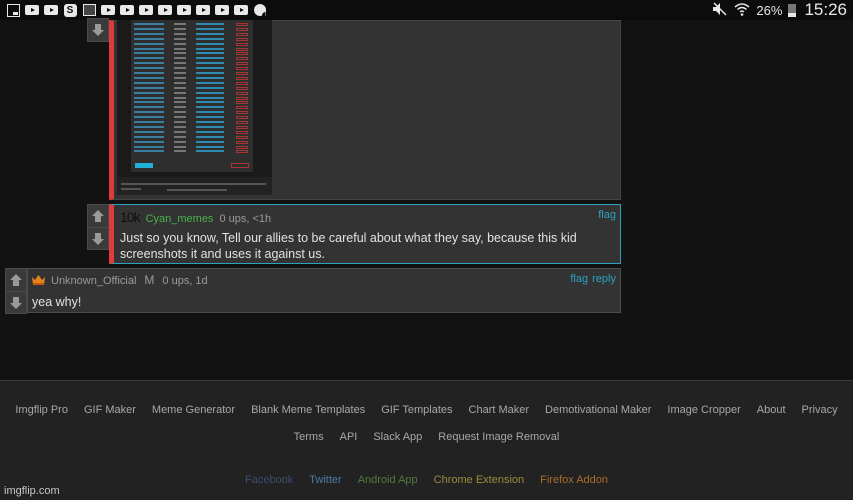 The height and width of the screenshot is (500, 853). Describe the element at coordinates (93, 281) in the screenshot. I see `username-link: Unknown_Official` at that location.